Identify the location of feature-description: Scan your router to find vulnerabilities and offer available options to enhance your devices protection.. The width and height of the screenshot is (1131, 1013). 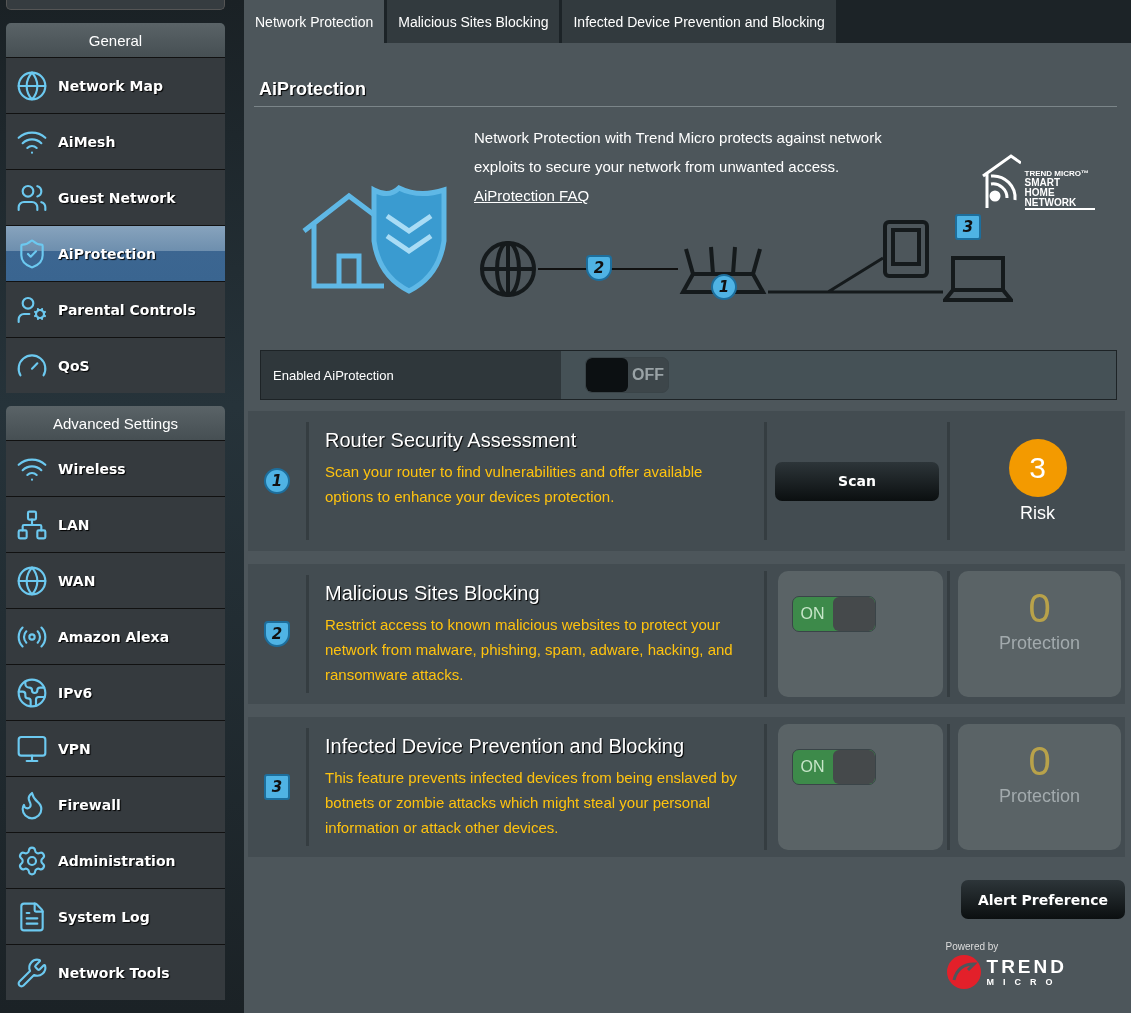
(514, 484).